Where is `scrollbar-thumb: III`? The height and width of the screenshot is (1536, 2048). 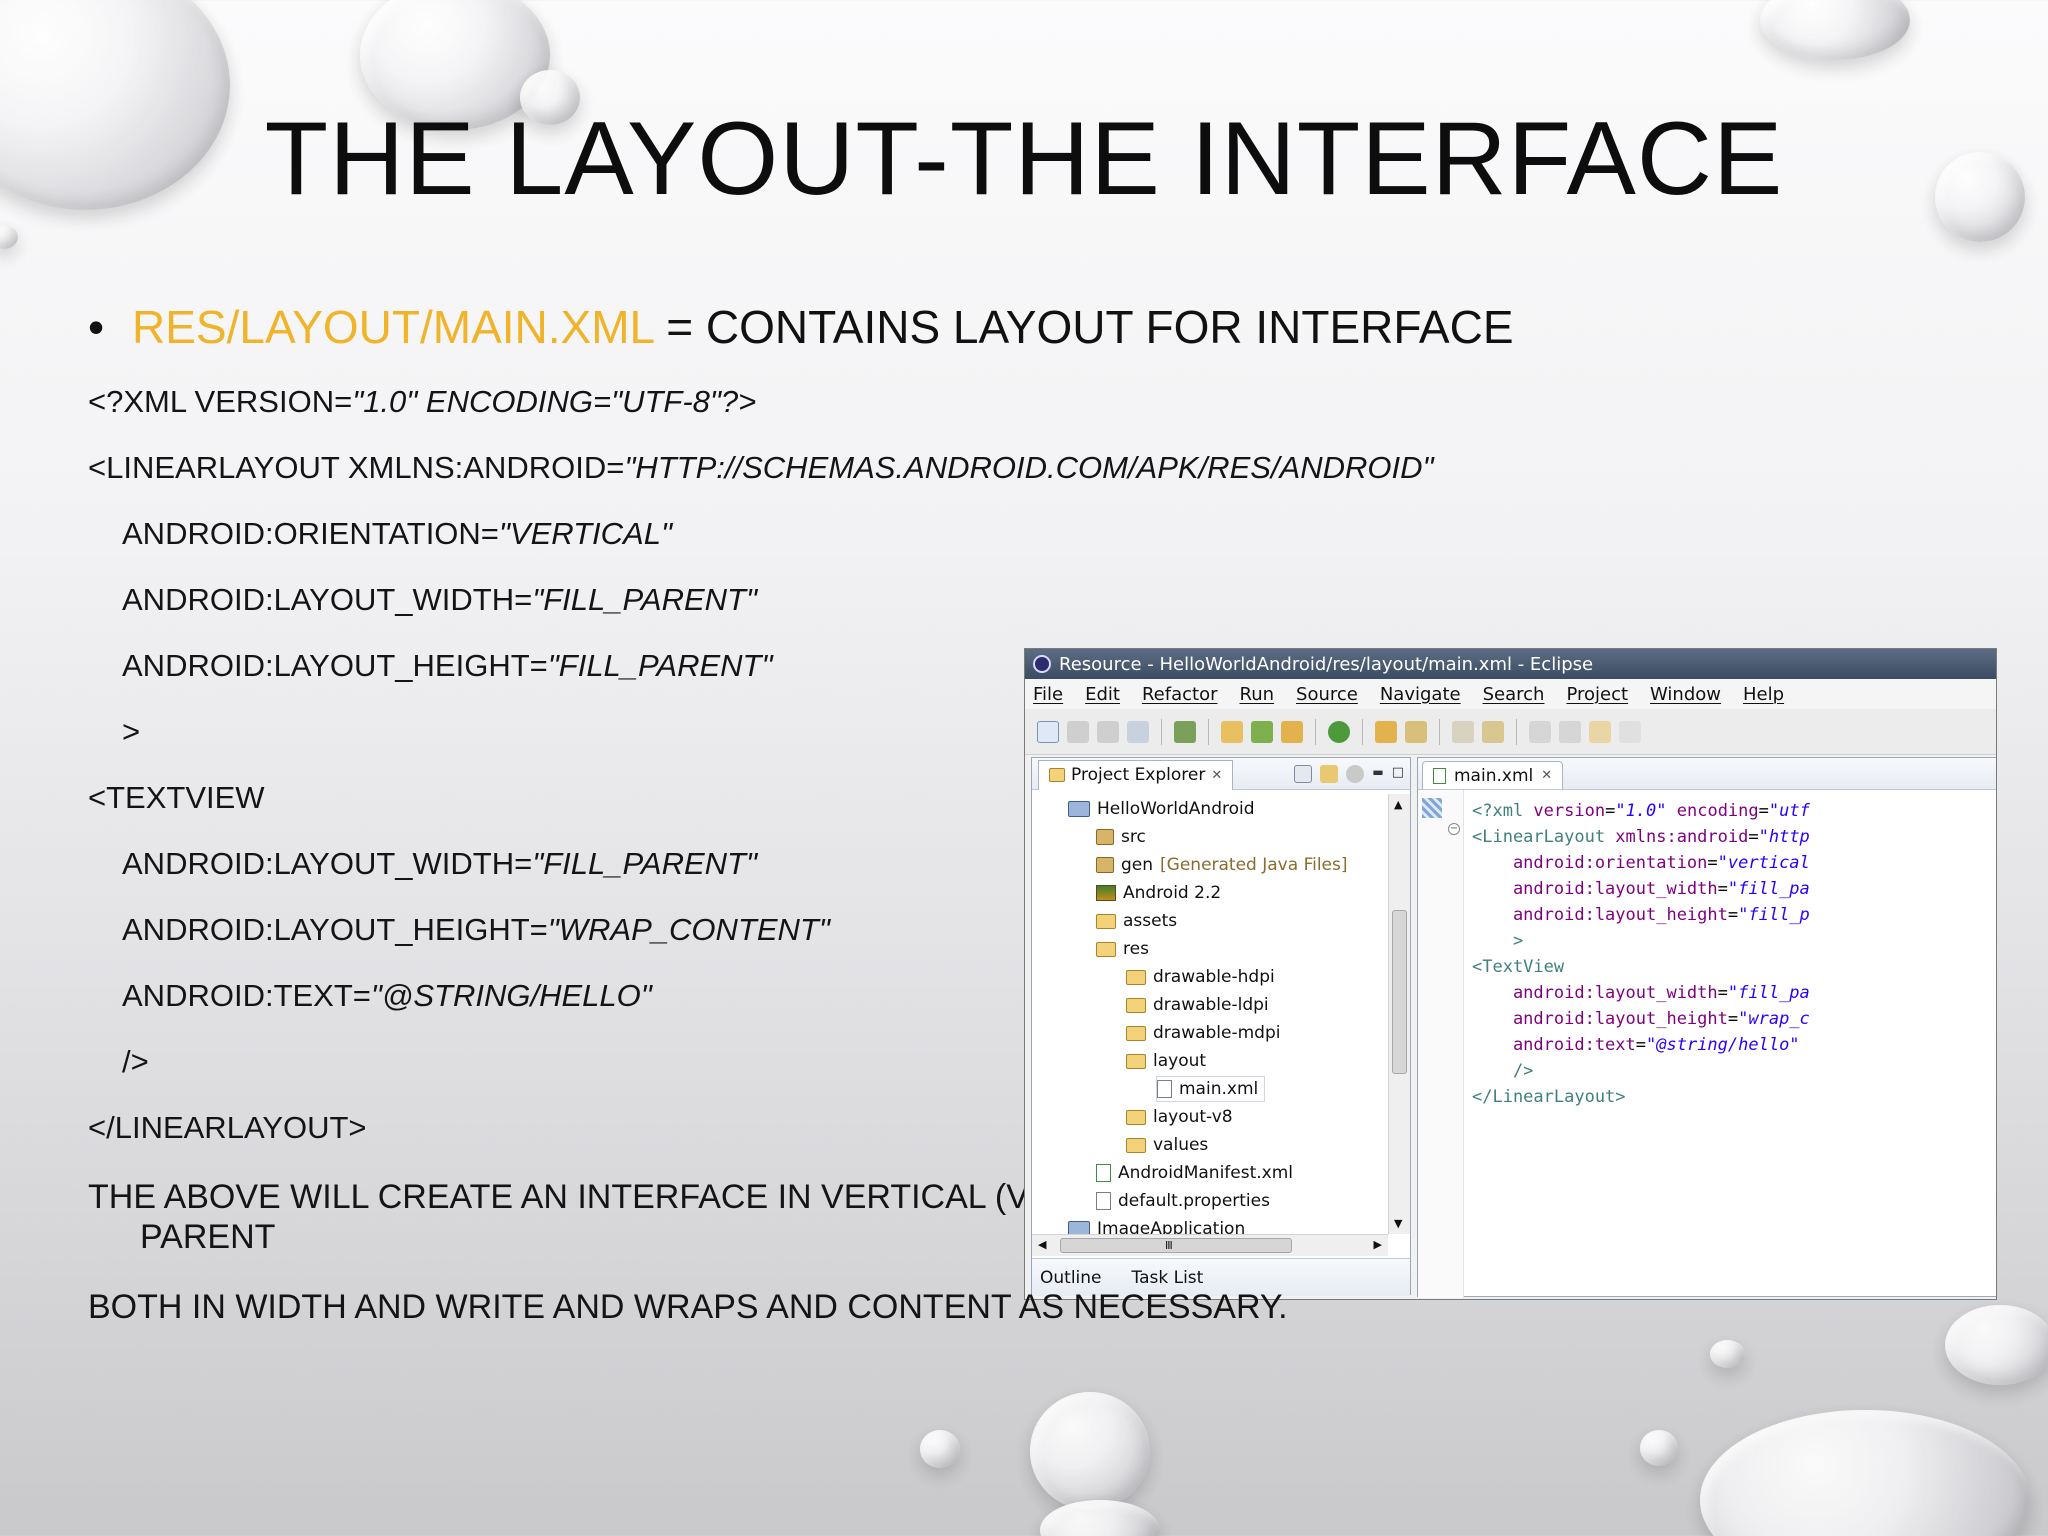
scrollbar-thumb: III is located at coordinates (1176, 1245).